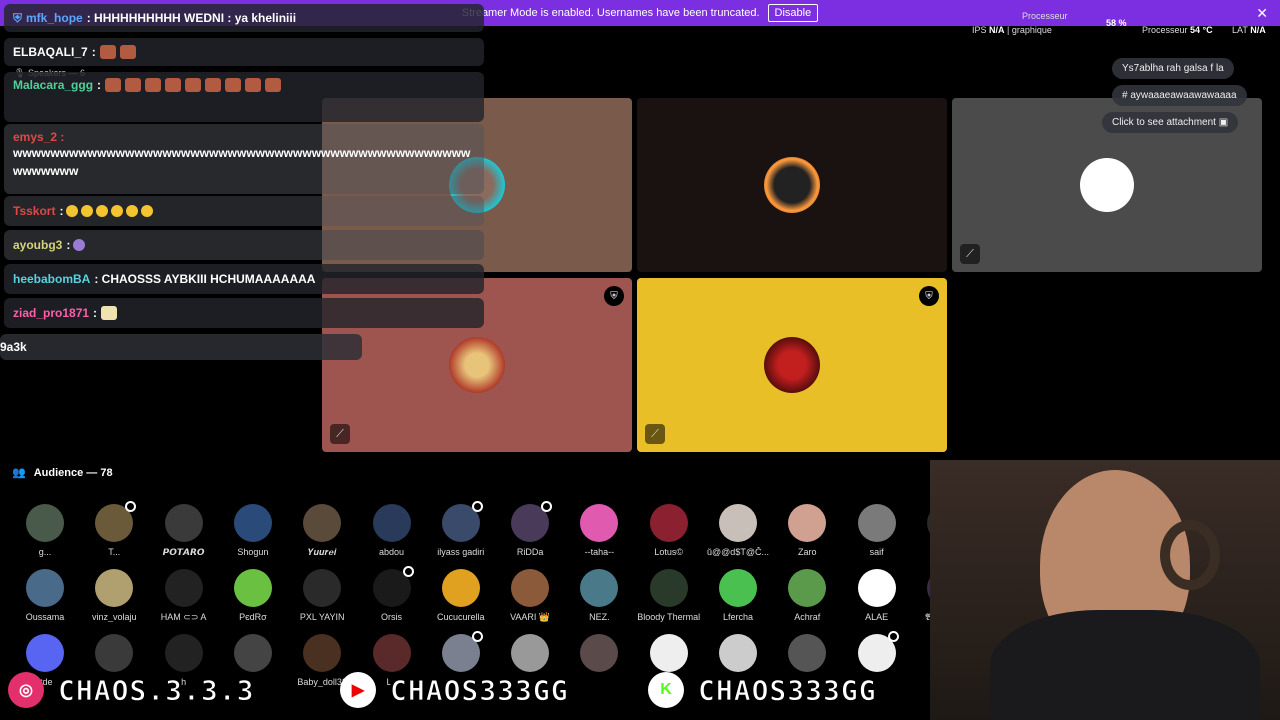  Describe the element at coordinates (51, 313) in the screenshot. I see `chat-user: ziad_pro1871` at that location.